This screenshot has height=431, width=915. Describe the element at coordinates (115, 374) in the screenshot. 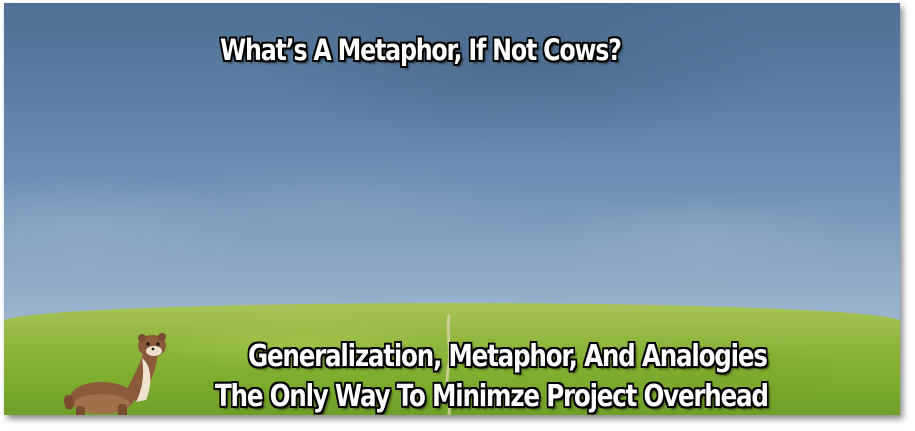

I see `weasel-icon` at that location.